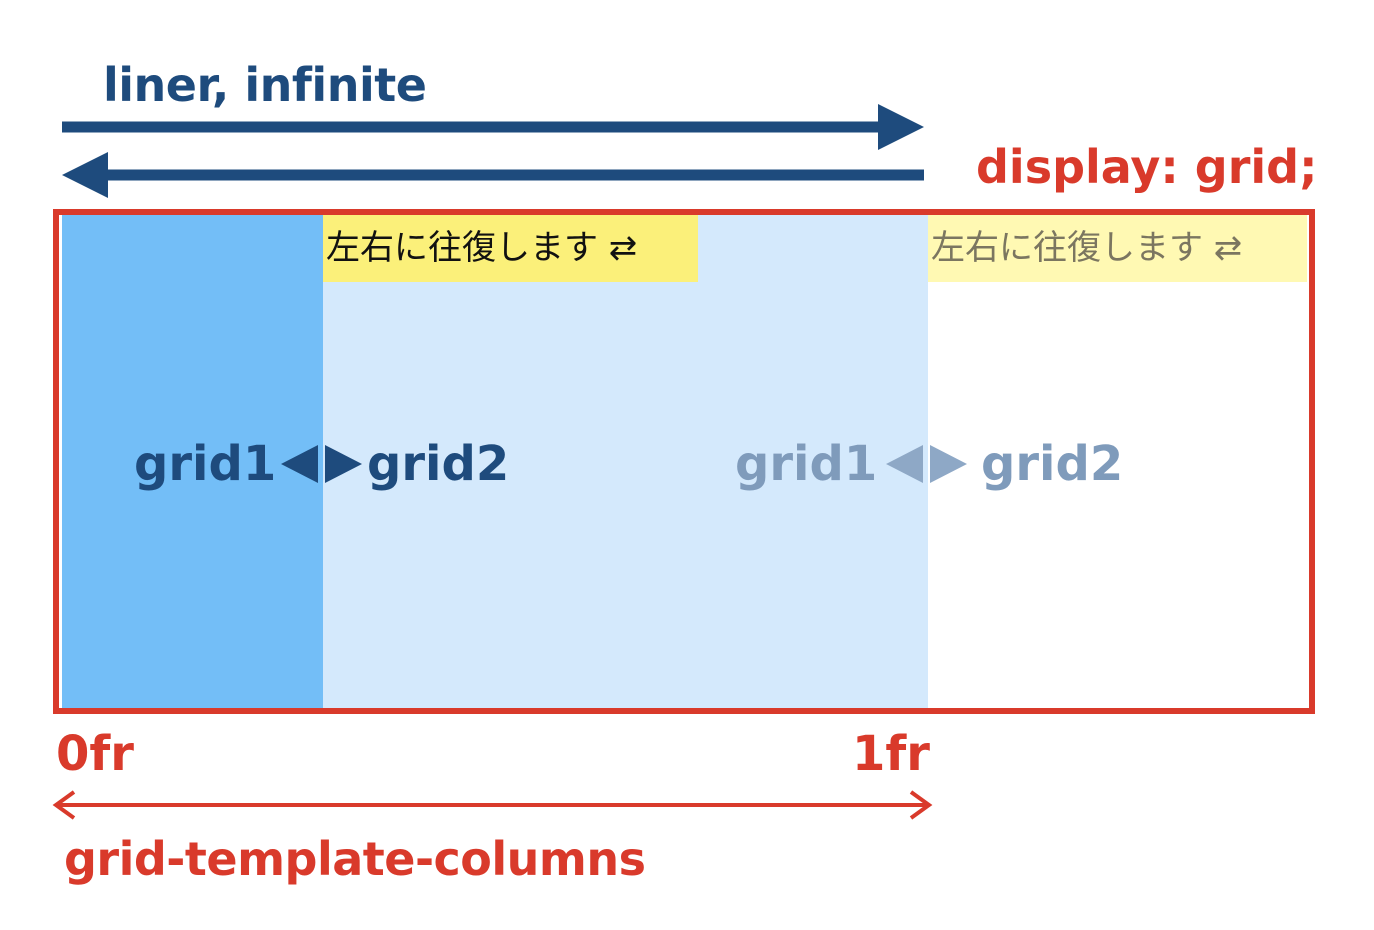  What do you see at coordinates (205, 464) in the screenshot?
I see `grid1-label: grid1` at bounding box center [205, 464].